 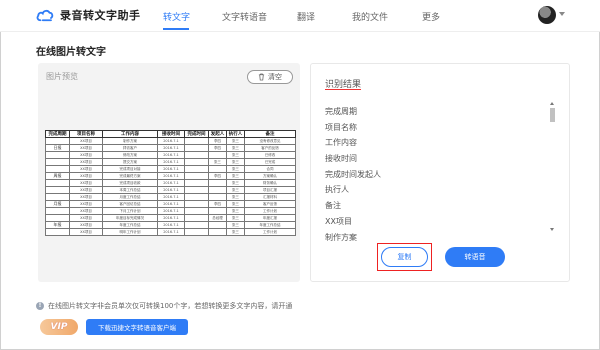 What do you see at coordinates (130, 190) in the screenshot?
I see `preview-table-cell: 本周工作总结` at bounding box center [130, 190].